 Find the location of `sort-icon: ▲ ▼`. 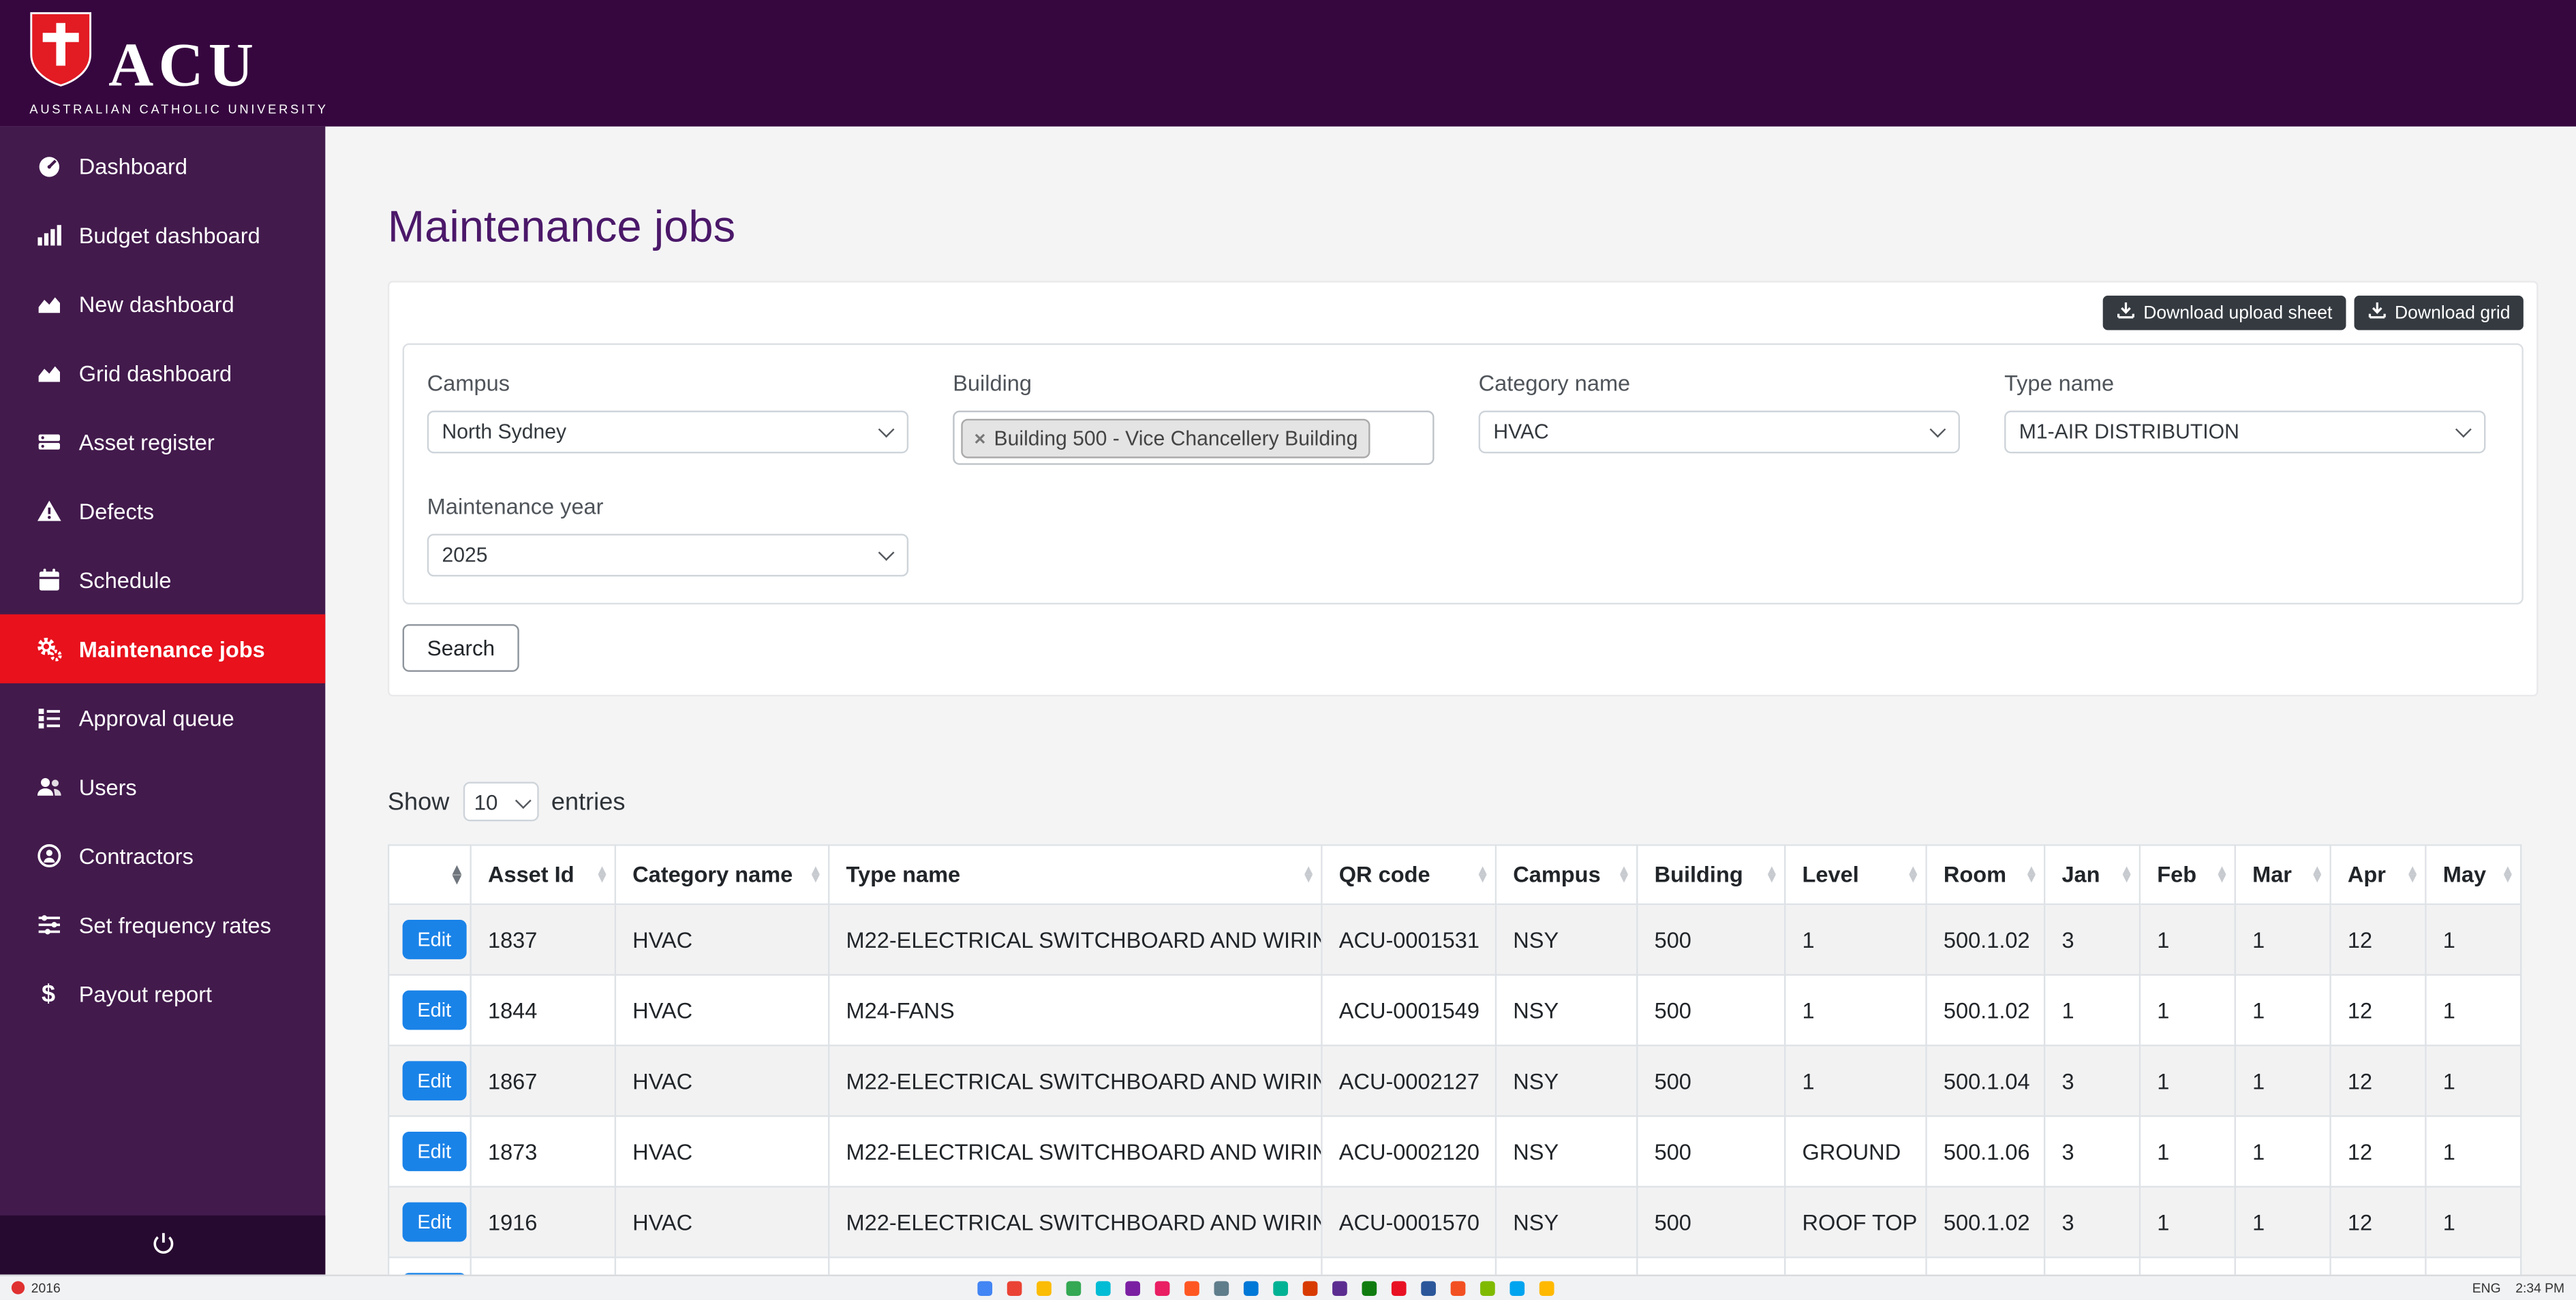

sort-icon: ▲ ▼ is located at coordinates (1308, 873).